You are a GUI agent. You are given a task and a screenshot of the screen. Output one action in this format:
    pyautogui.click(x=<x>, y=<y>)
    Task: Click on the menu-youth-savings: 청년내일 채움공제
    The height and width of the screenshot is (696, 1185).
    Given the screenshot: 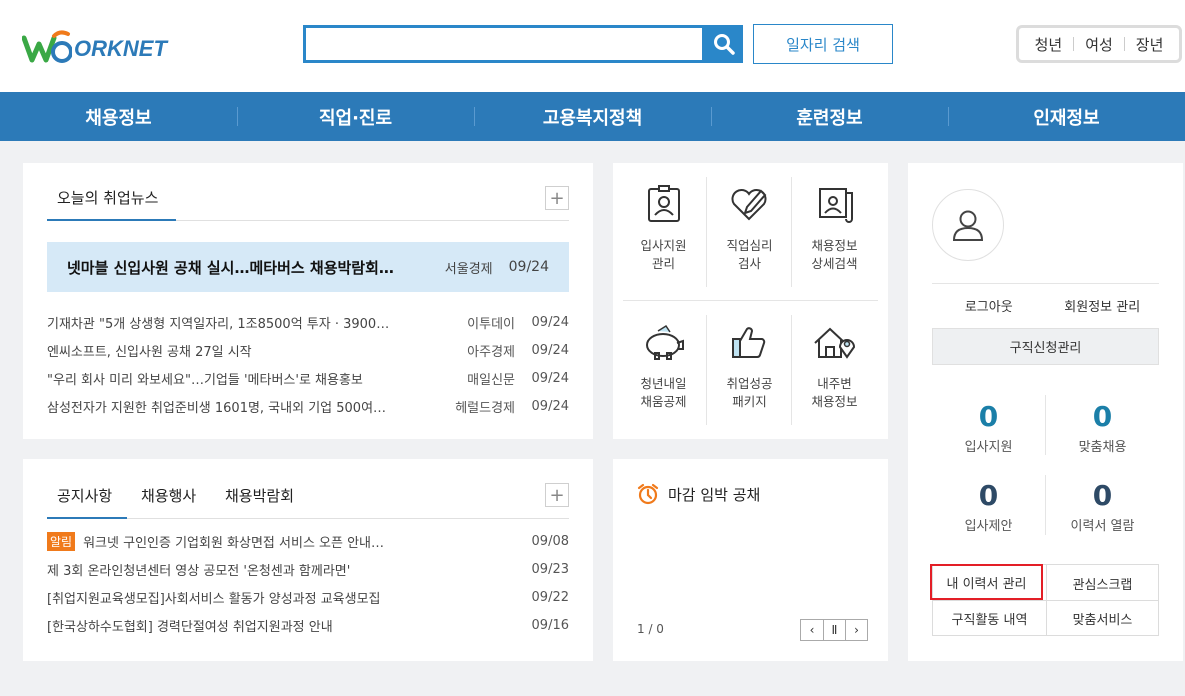 What is the action you would take?
    pyautogui.click(x=663, y=361)
    